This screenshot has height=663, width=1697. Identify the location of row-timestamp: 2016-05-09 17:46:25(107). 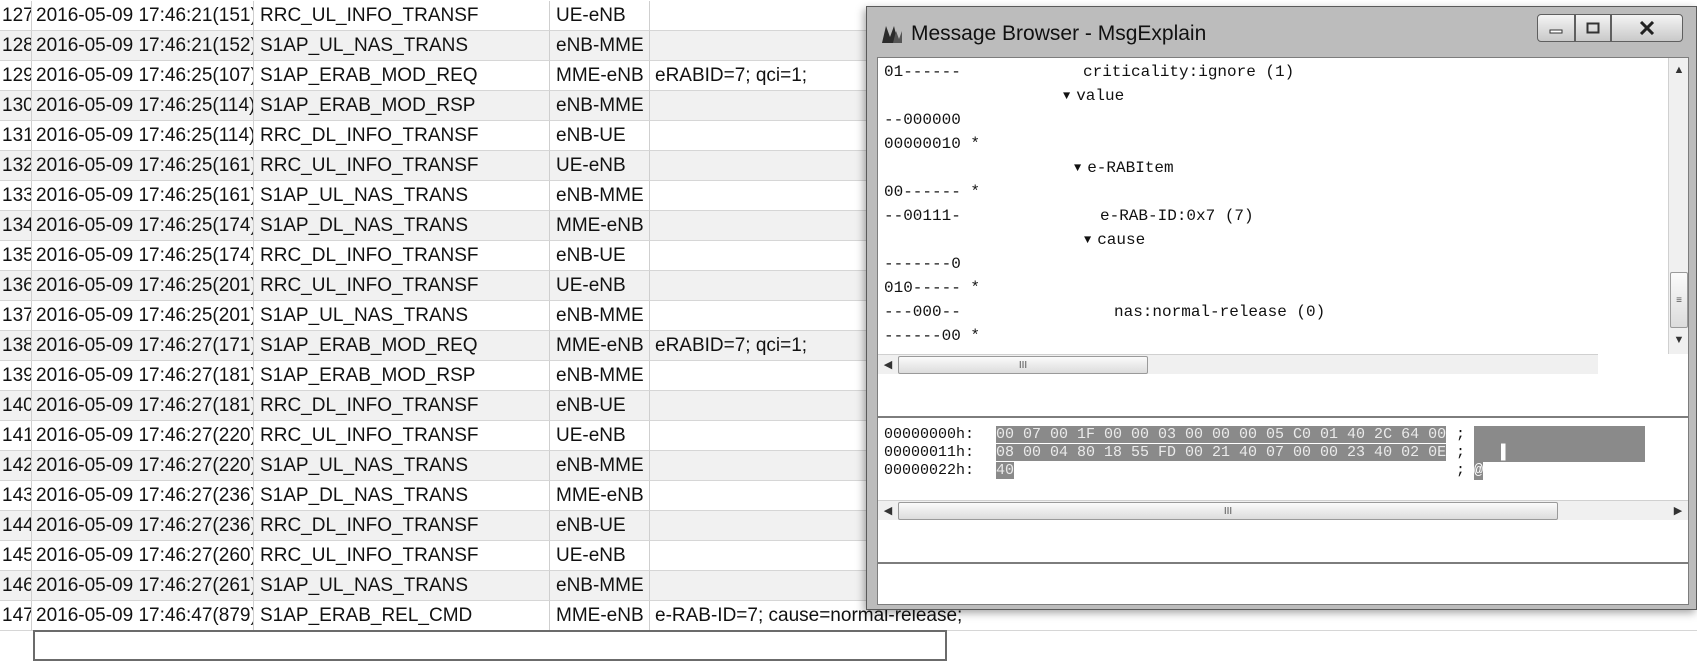
(143, 76).